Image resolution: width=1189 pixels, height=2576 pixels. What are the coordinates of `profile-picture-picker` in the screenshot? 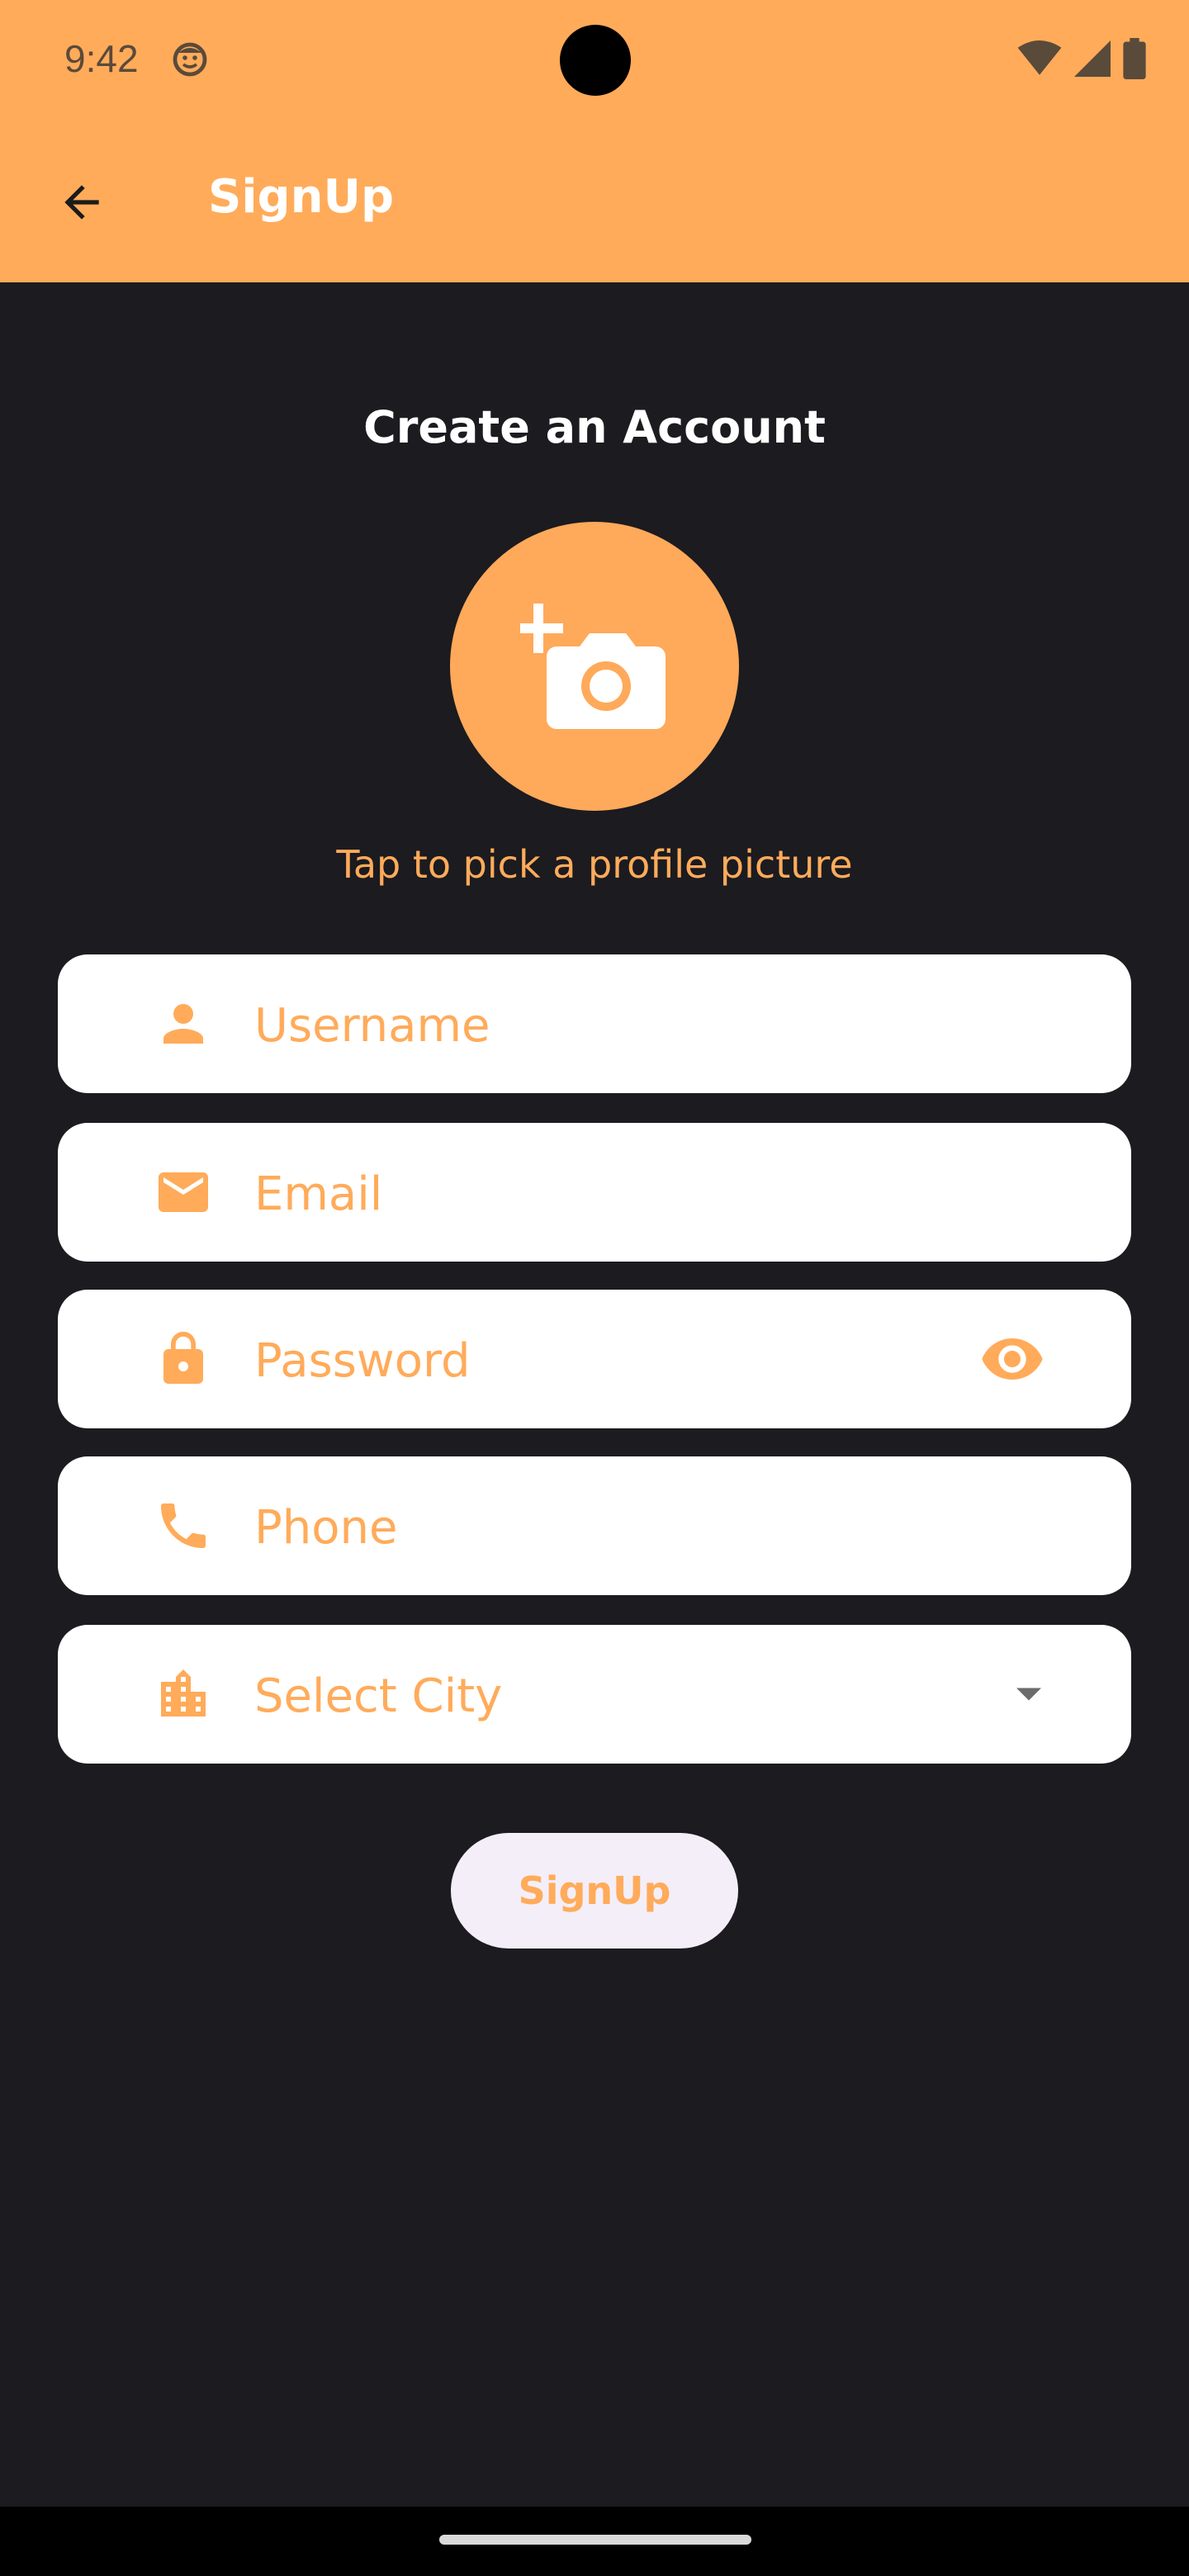 It's located at (594, 666).